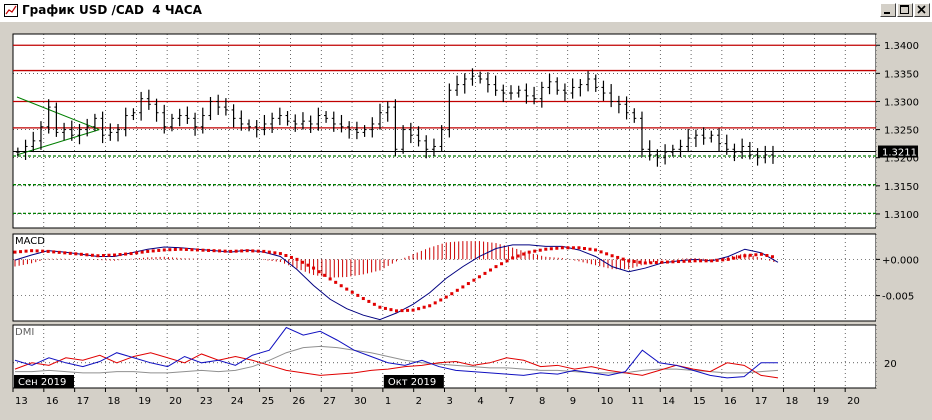 The image size is (932, 420). Describe the element at coordinates (699, 401) in the screenshot. I see `x-tick-label: 15` at that location.